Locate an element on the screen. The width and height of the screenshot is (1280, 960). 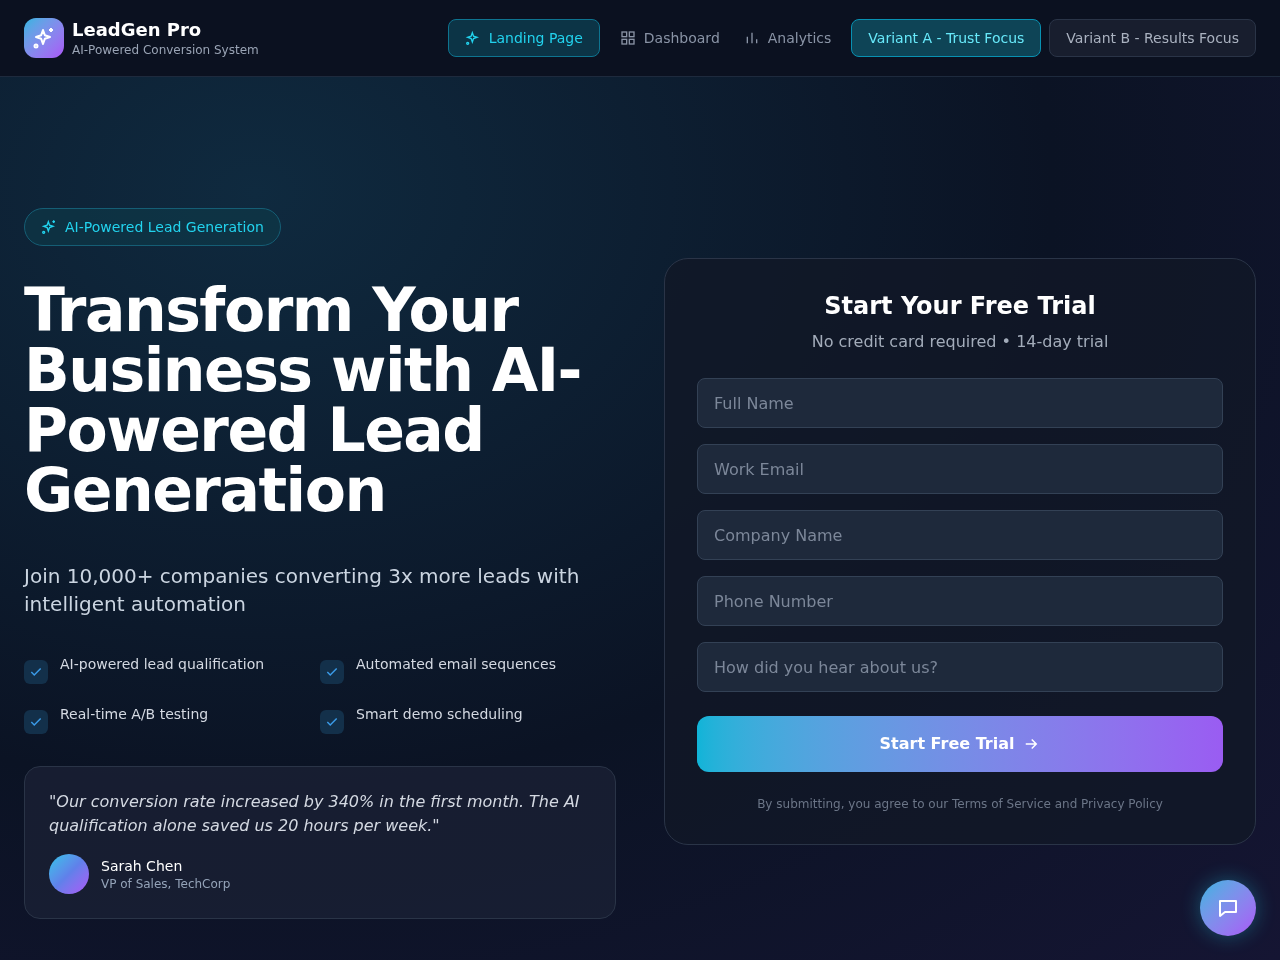
avatar is located at coordinates (69, 874).